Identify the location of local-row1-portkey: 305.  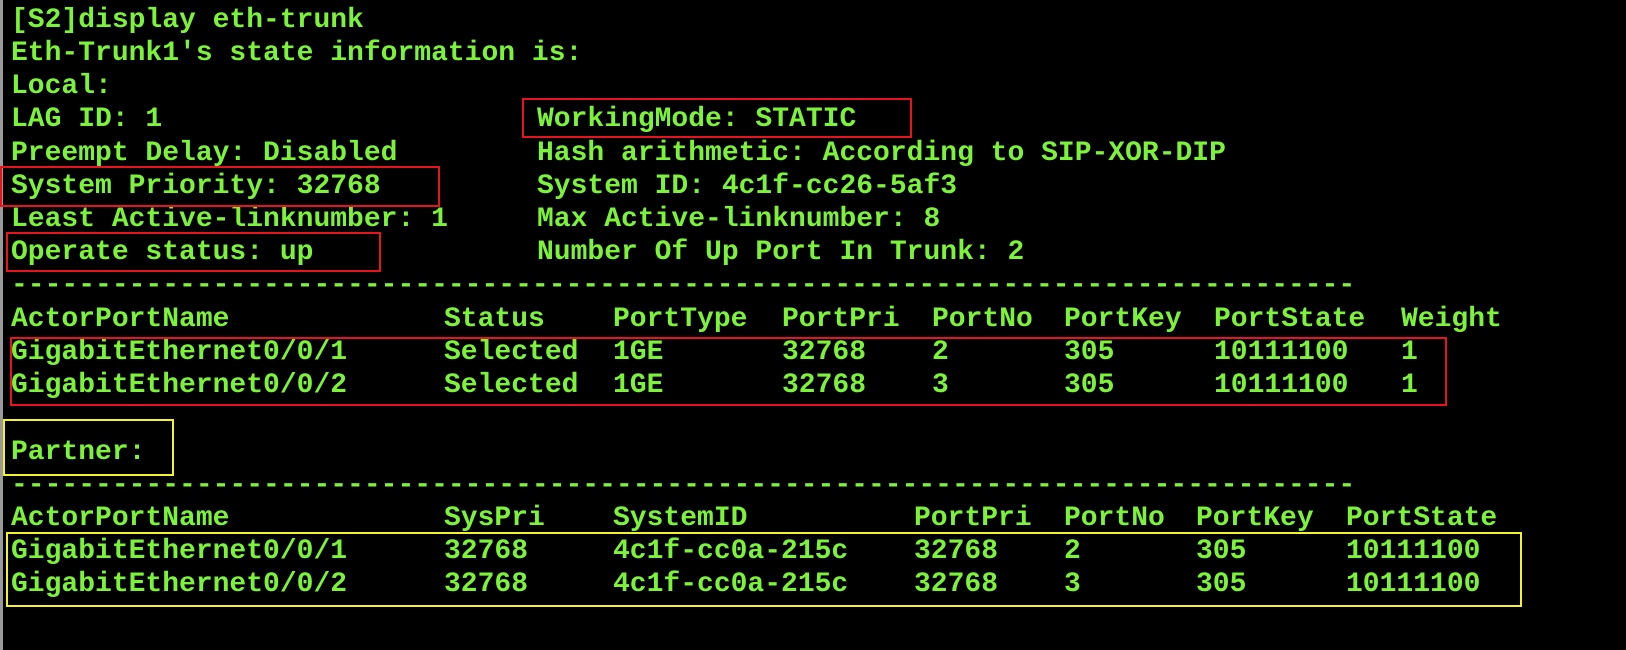
(1089, 352).